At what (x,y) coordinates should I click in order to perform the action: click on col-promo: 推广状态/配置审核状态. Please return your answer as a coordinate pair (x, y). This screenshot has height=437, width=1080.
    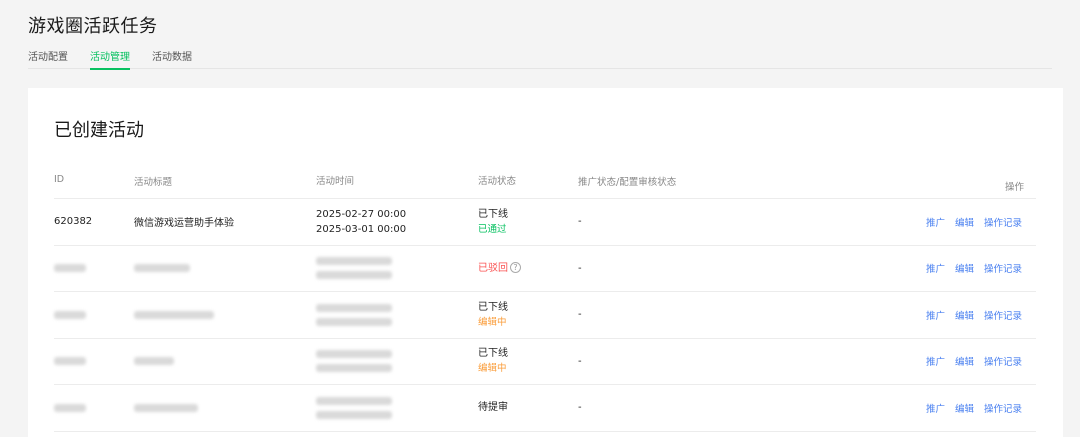
    Looking at the image, I should click on (627, 182).